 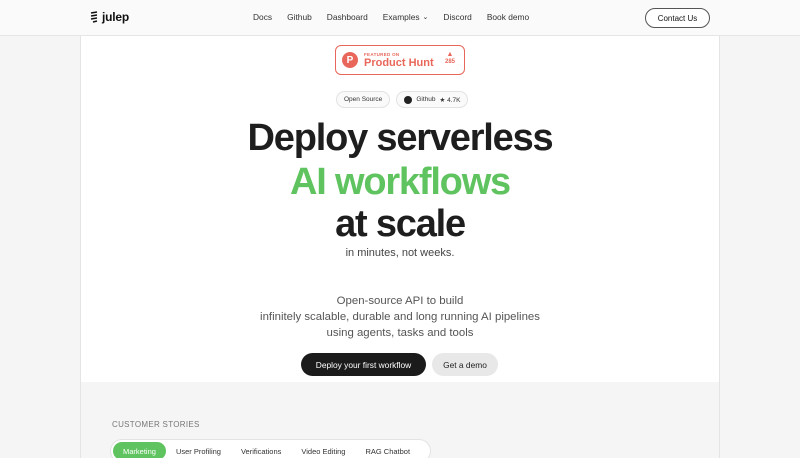 What do you see at coordinates (156, 424) in the screenshot?
I see `customer-stories-title: CUSTOMER STORIES` at bounding box center [156, 424].